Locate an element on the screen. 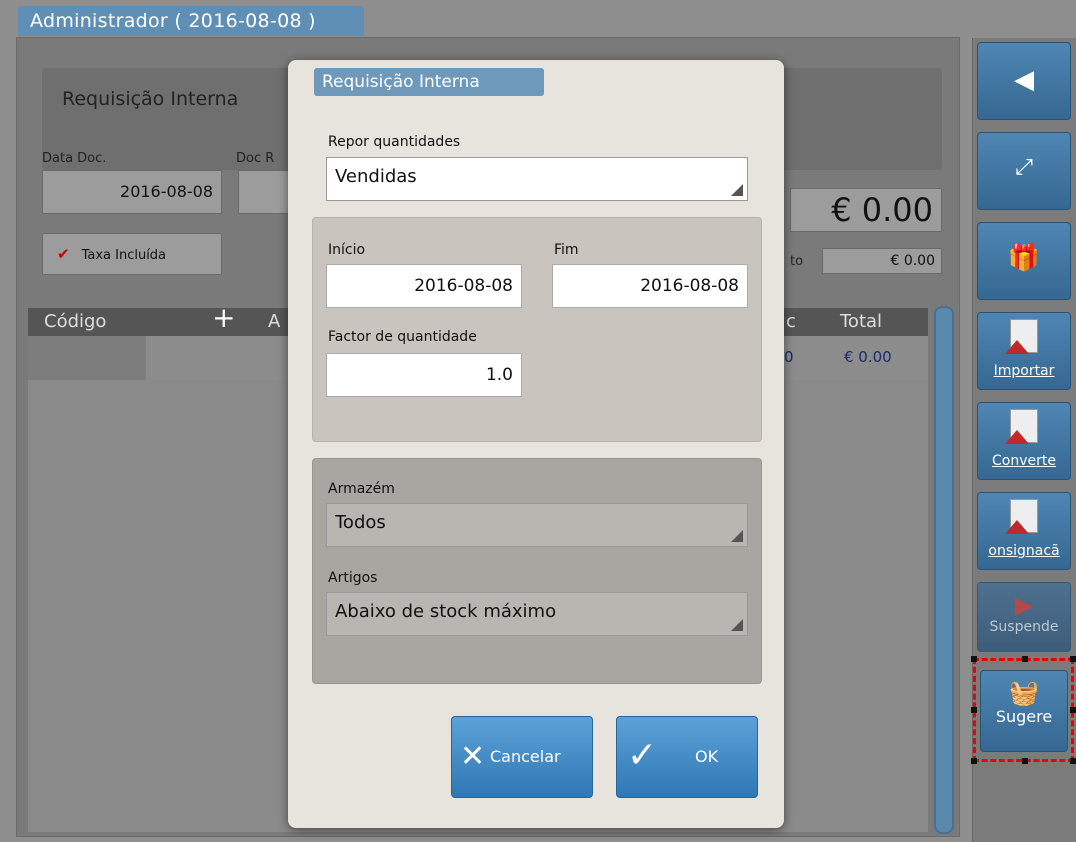  column-header-c: c is located at coordinates (791, 322).